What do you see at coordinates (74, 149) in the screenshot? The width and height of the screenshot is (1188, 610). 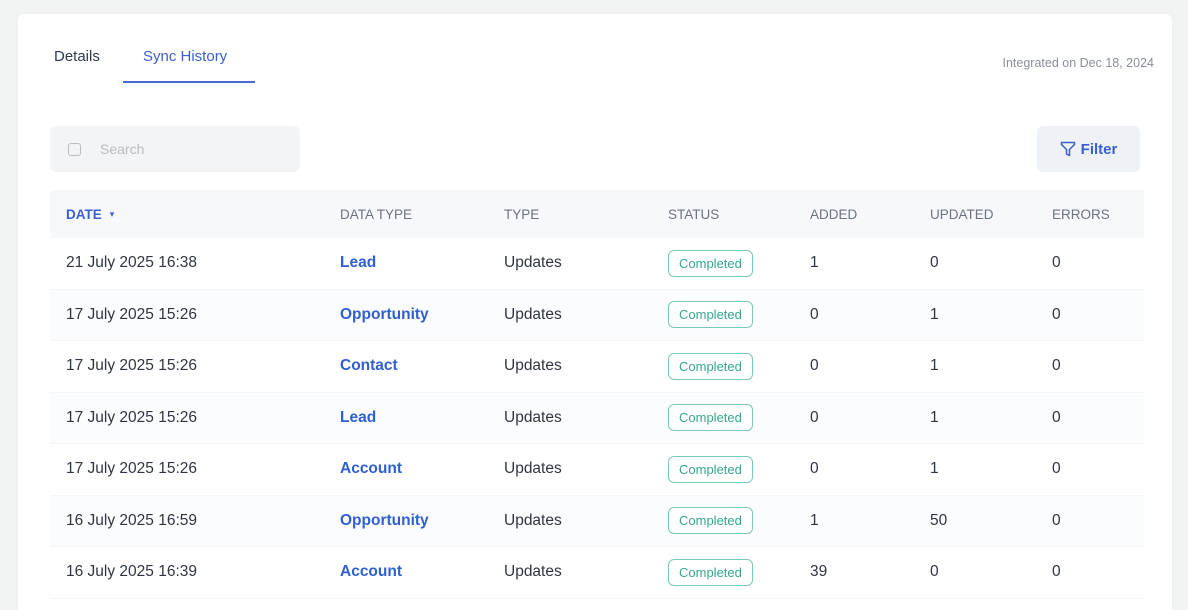 I see `search-icon` at bounding box center [74, 149].